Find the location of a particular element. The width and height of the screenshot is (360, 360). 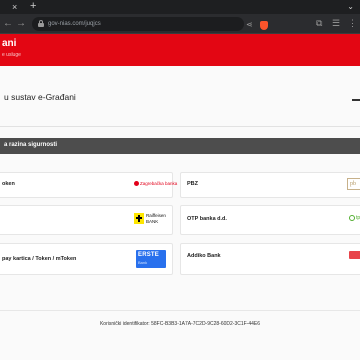

provider-card-addiko is located at coordinates (270, 259).